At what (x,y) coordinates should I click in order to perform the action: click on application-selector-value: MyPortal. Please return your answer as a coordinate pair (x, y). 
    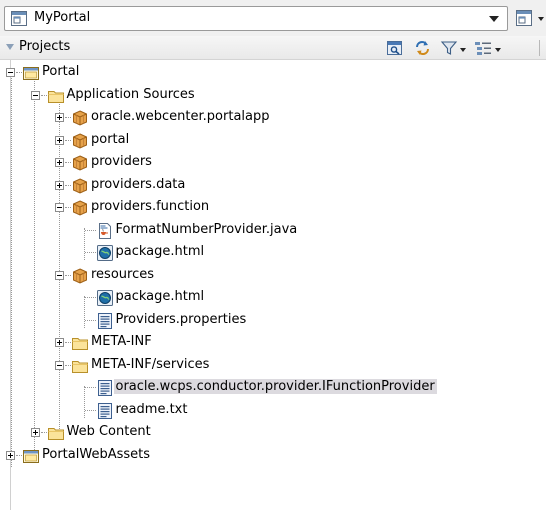
    Looking at the image, I should click on (62, 17).